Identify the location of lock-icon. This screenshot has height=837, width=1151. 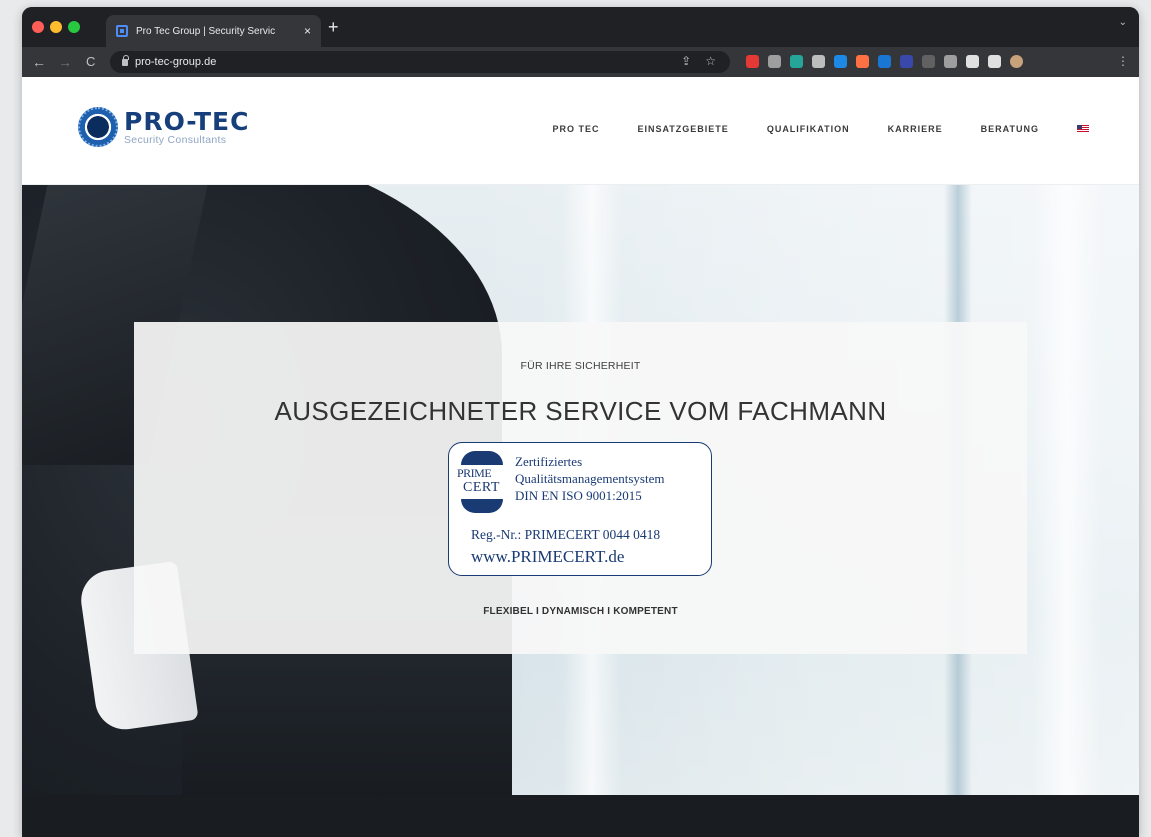
(125, 60).